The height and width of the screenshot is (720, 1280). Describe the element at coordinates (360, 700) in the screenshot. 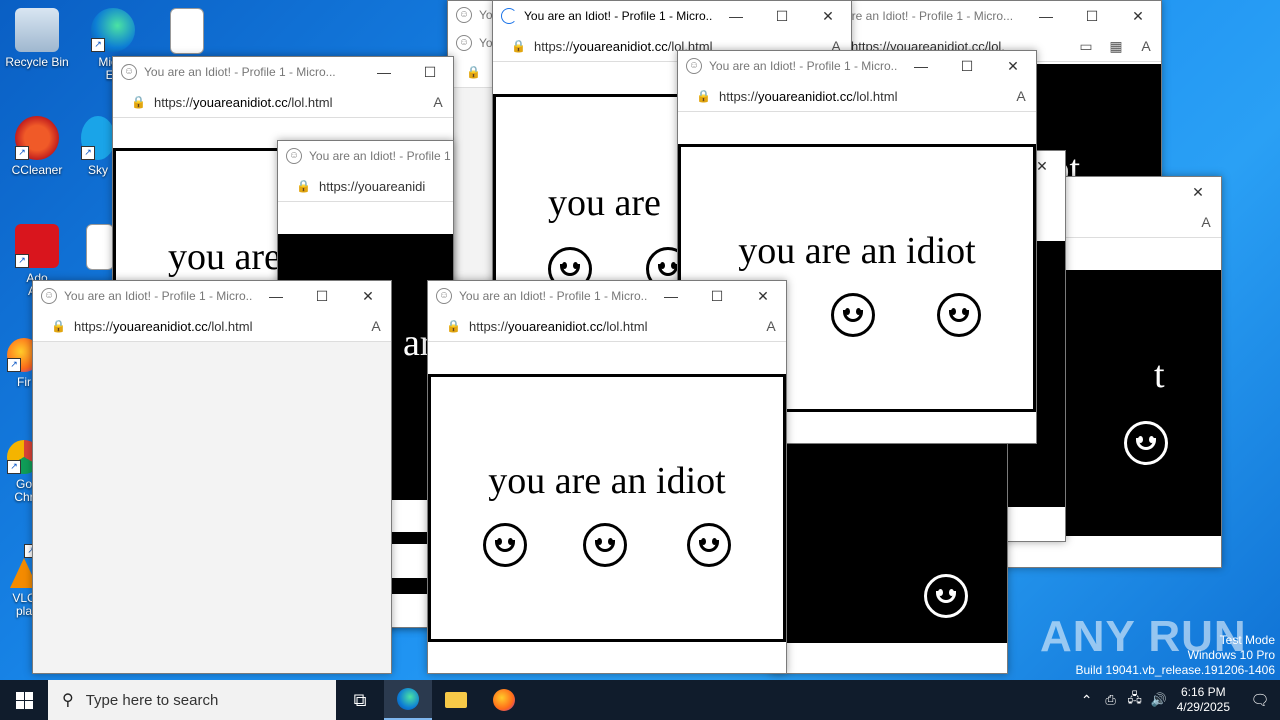

I see `task-view-button: ⧉` at that location.